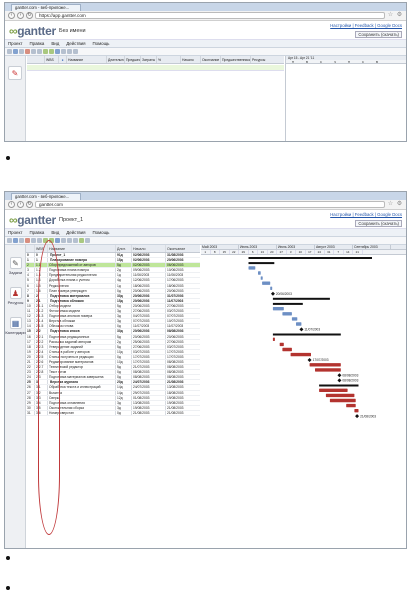 This screenshot has height=596, width=411. What do you see at coordinates (183, 316) in the screenshot?
I see `cell-end: 07/07/2003` at bounding box center [183, 316].